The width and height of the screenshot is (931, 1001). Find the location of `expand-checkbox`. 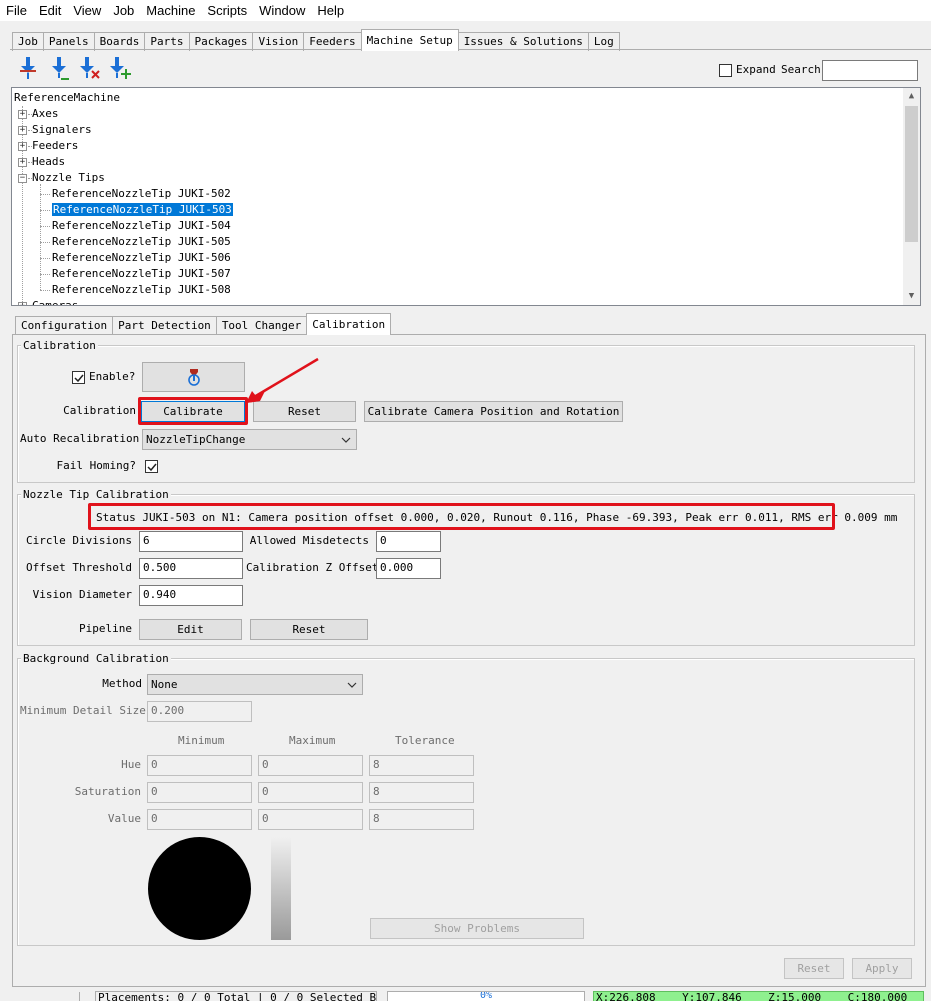

expand-checkbox is located at coordinates (725, 70).